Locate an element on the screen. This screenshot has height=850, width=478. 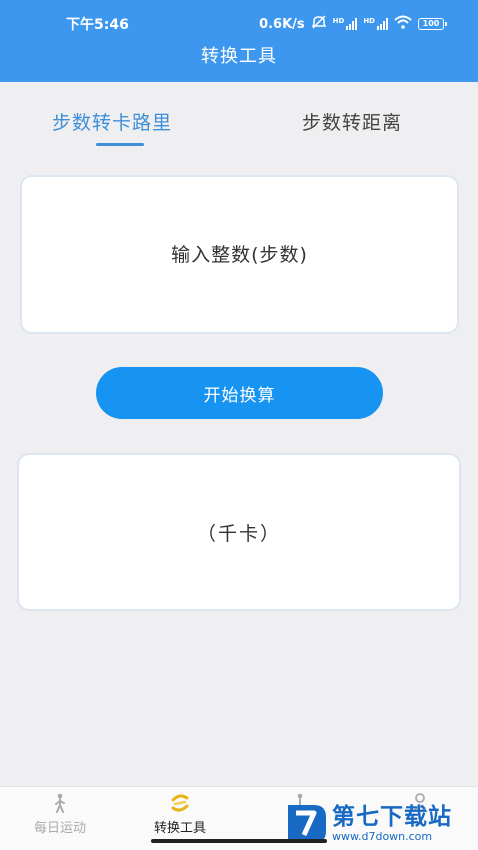
watermark-url: www.d7down.com is located at coordinates (382, 836).